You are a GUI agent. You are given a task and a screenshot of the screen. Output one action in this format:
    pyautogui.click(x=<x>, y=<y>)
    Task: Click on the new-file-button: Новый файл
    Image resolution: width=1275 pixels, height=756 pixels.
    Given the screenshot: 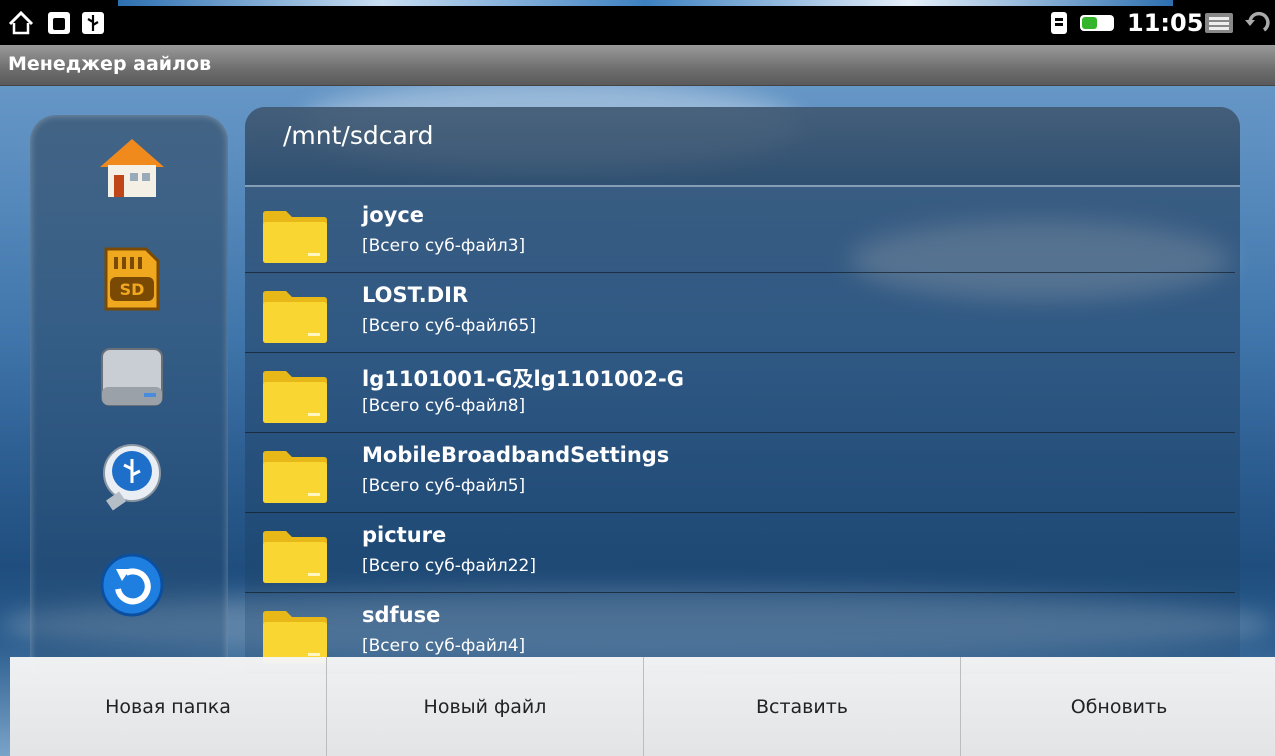 What is the action you would take?
    pyautogui.click(x=485, y=706)
    